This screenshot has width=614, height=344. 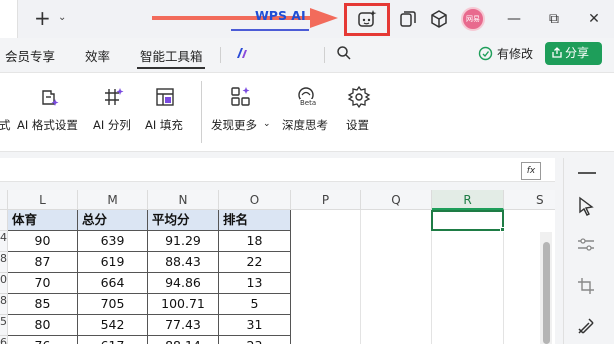 I want to click on table-cell: 18, so click(x=255, y=241).